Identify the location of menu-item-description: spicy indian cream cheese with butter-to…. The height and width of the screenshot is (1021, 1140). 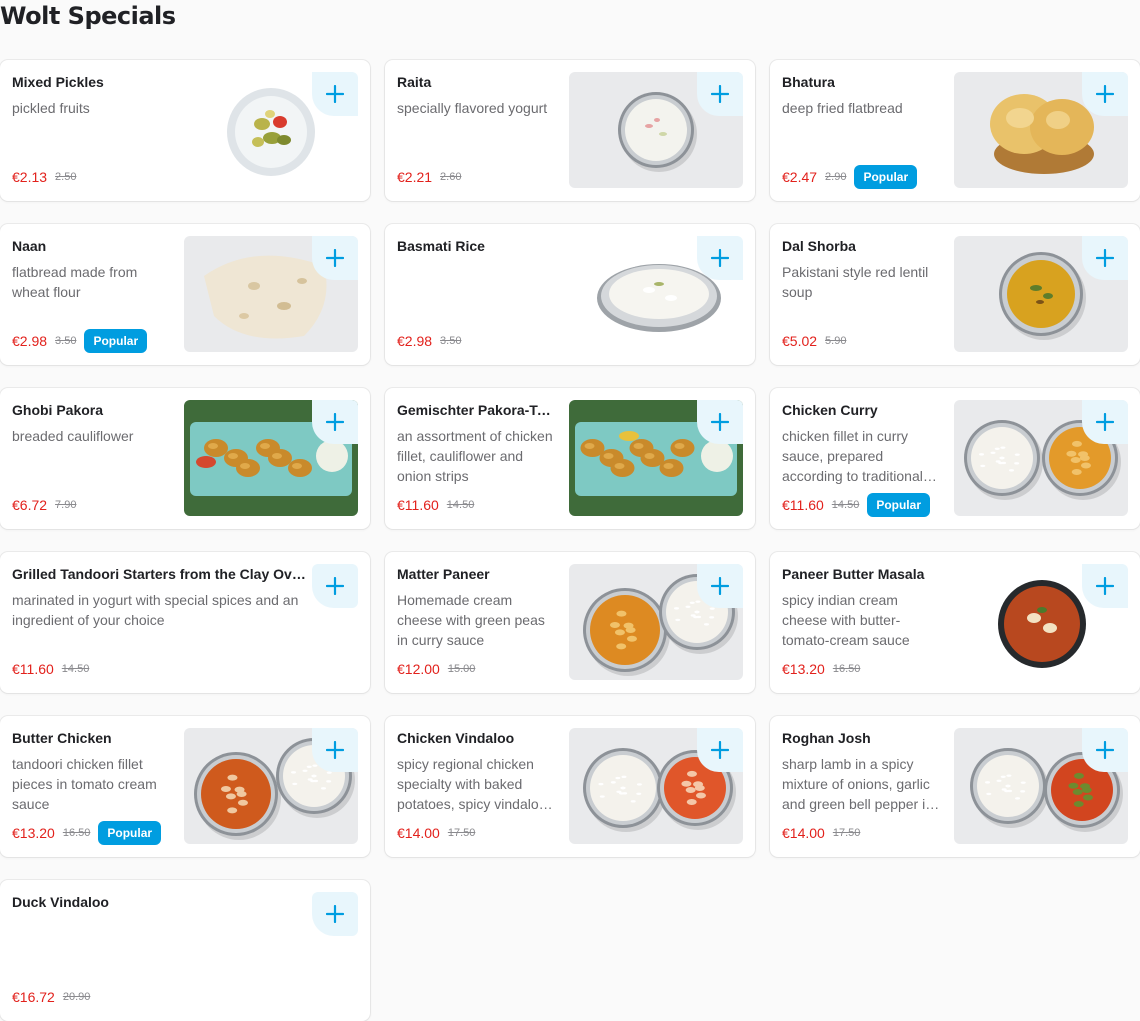
(846, 620).